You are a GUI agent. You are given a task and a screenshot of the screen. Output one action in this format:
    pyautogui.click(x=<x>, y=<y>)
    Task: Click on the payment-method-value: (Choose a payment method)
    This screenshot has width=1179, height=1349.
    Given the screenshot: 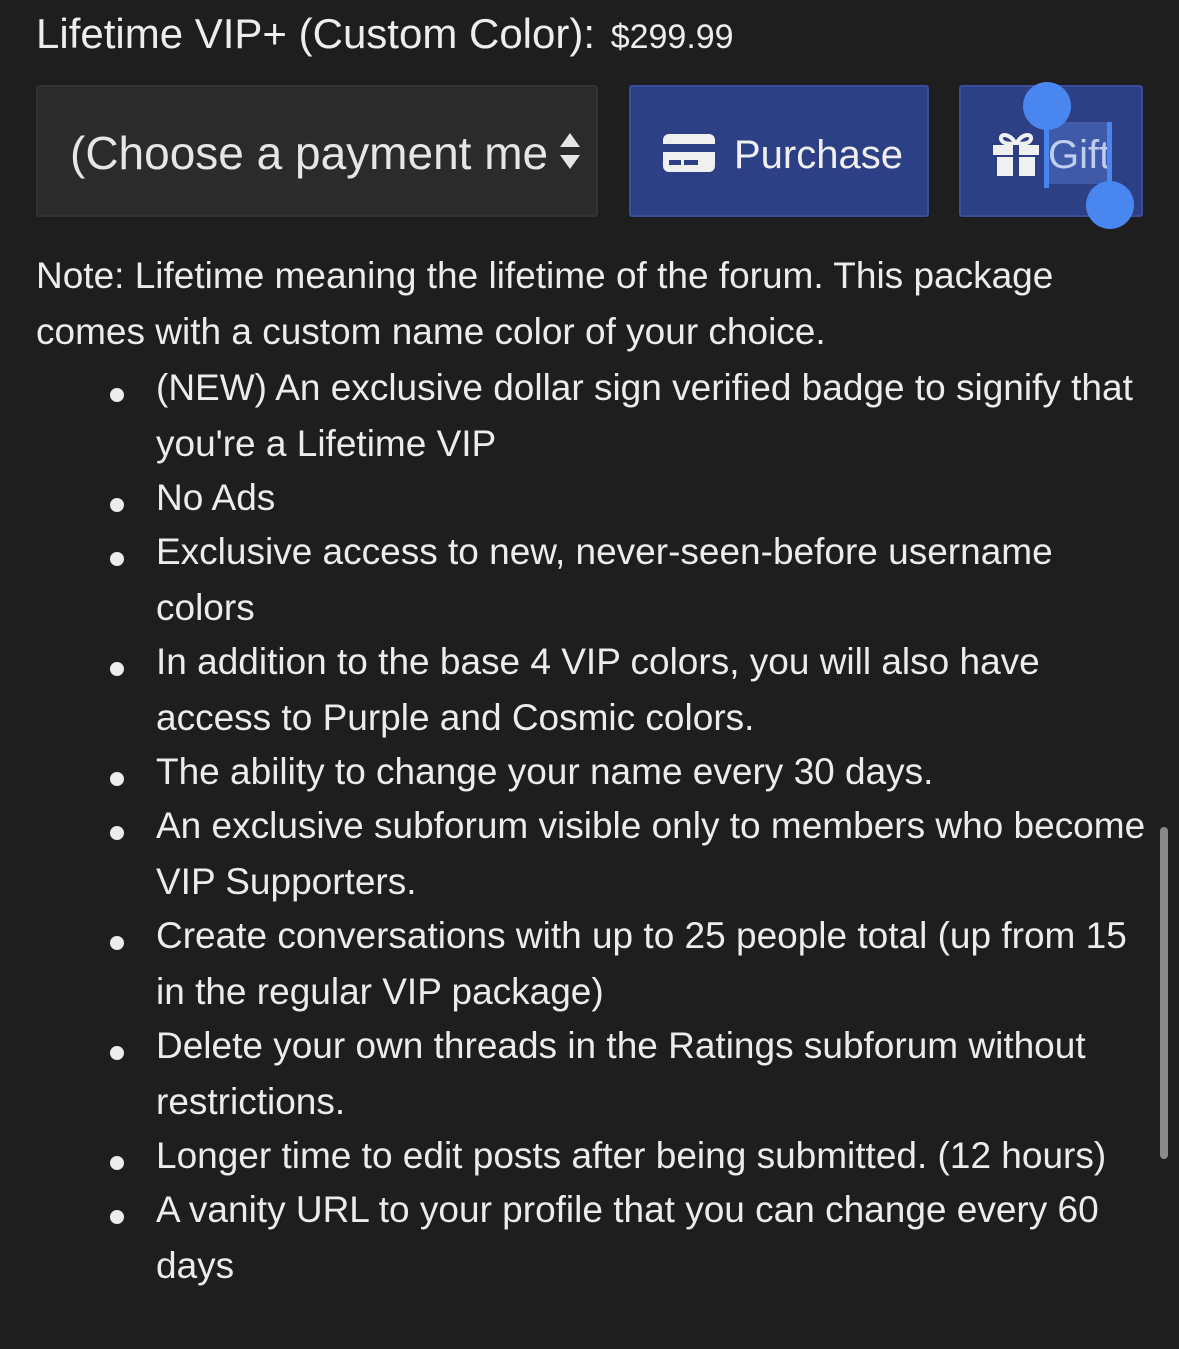 What is the action you would take?
    pyautogui.click(x=309, y=153)
    